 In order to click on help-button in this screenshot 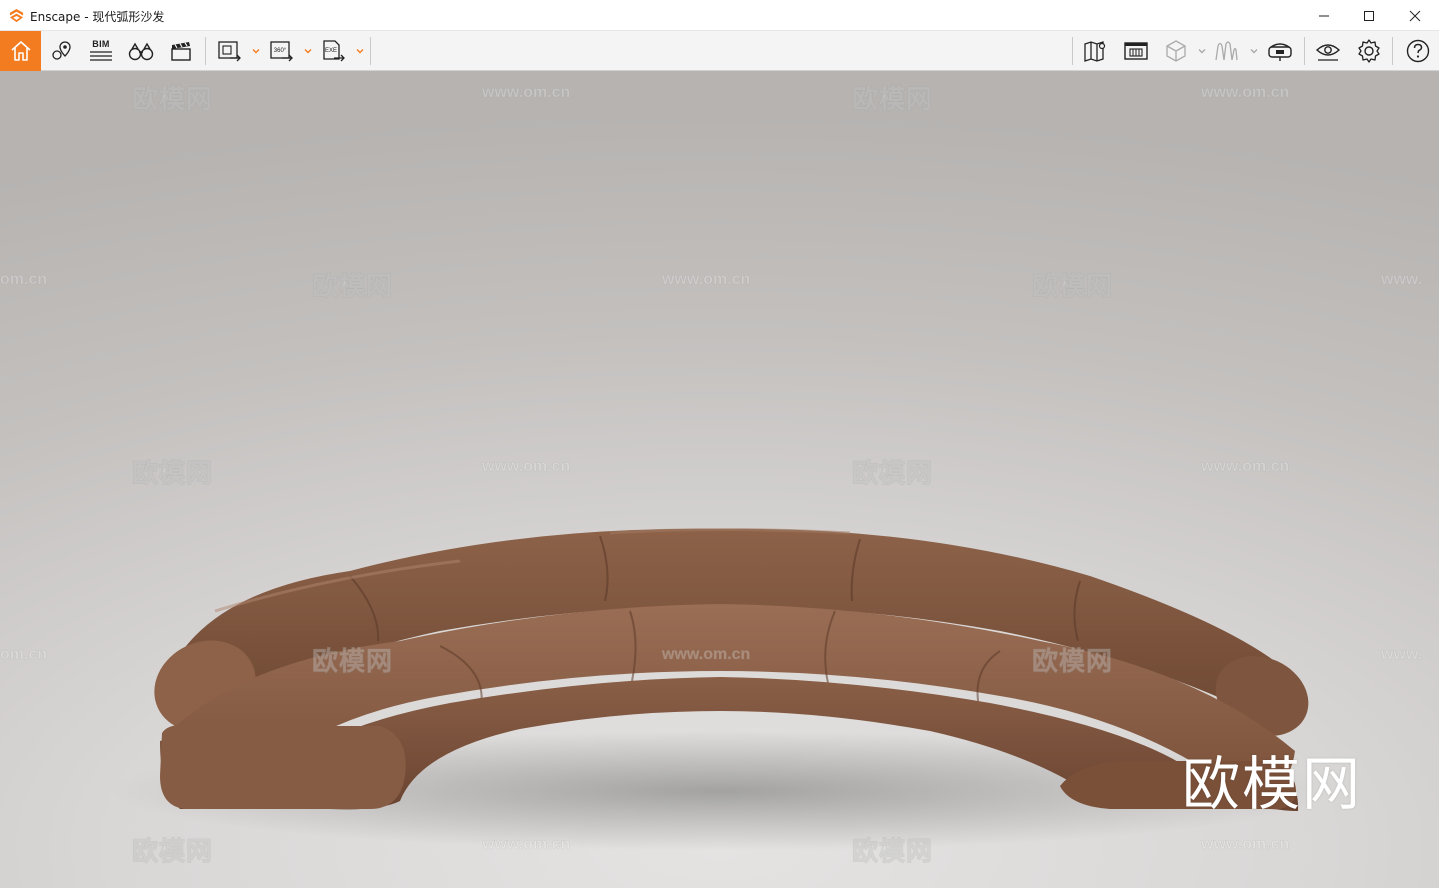, I will do `click(1418, 51)`.